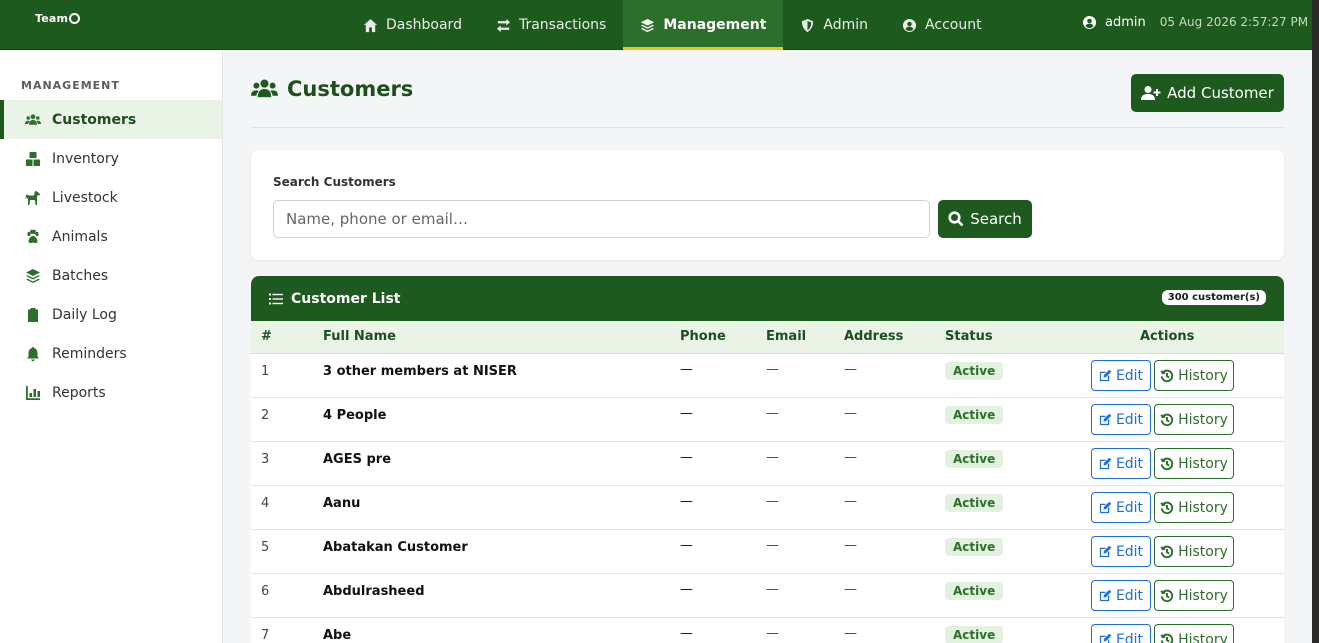 This screenshot has height=643, width=1319. I want to click on row-number: 7, so click(265, 635).